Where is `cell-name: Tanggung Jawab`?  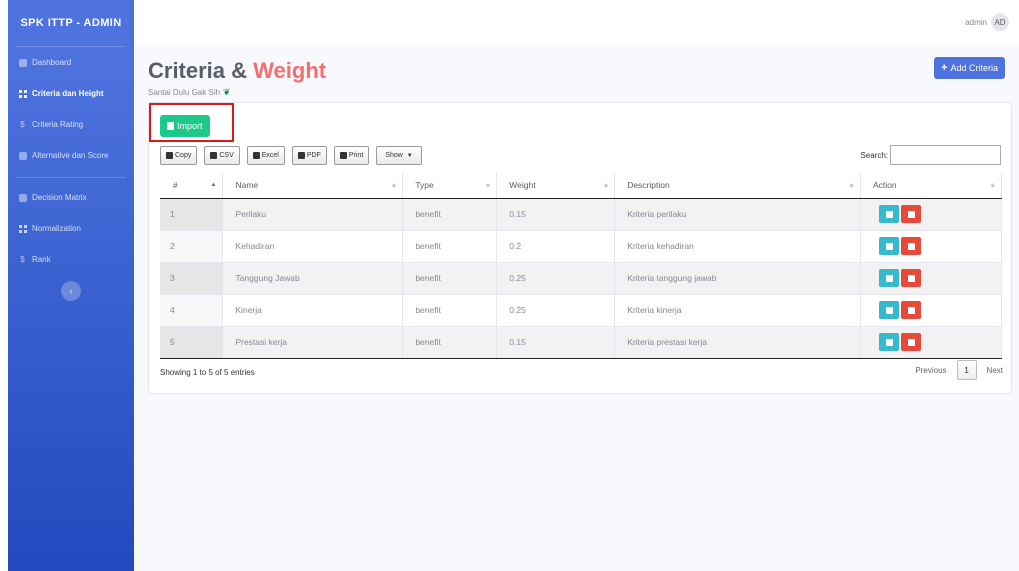 cell-name: Tanggung Jawab is located at coordinates (313, 278).